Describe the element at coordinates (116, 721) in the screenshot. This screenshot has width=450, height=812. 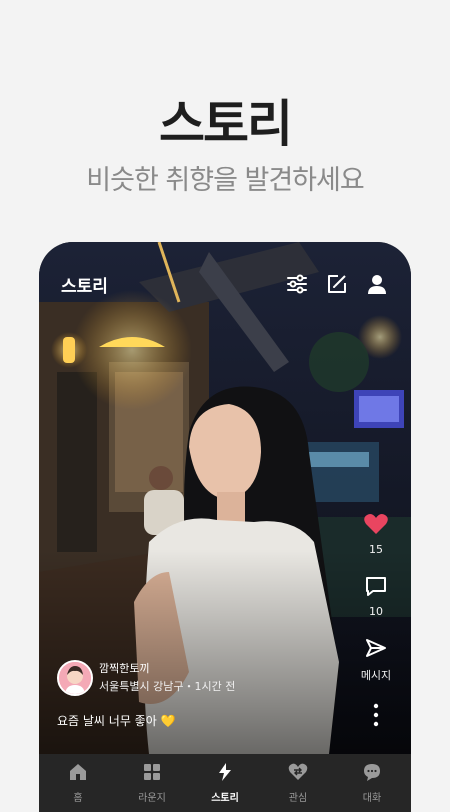
I see `post-caption: 요즘 날씨 너무 좋아 💛` at that location.